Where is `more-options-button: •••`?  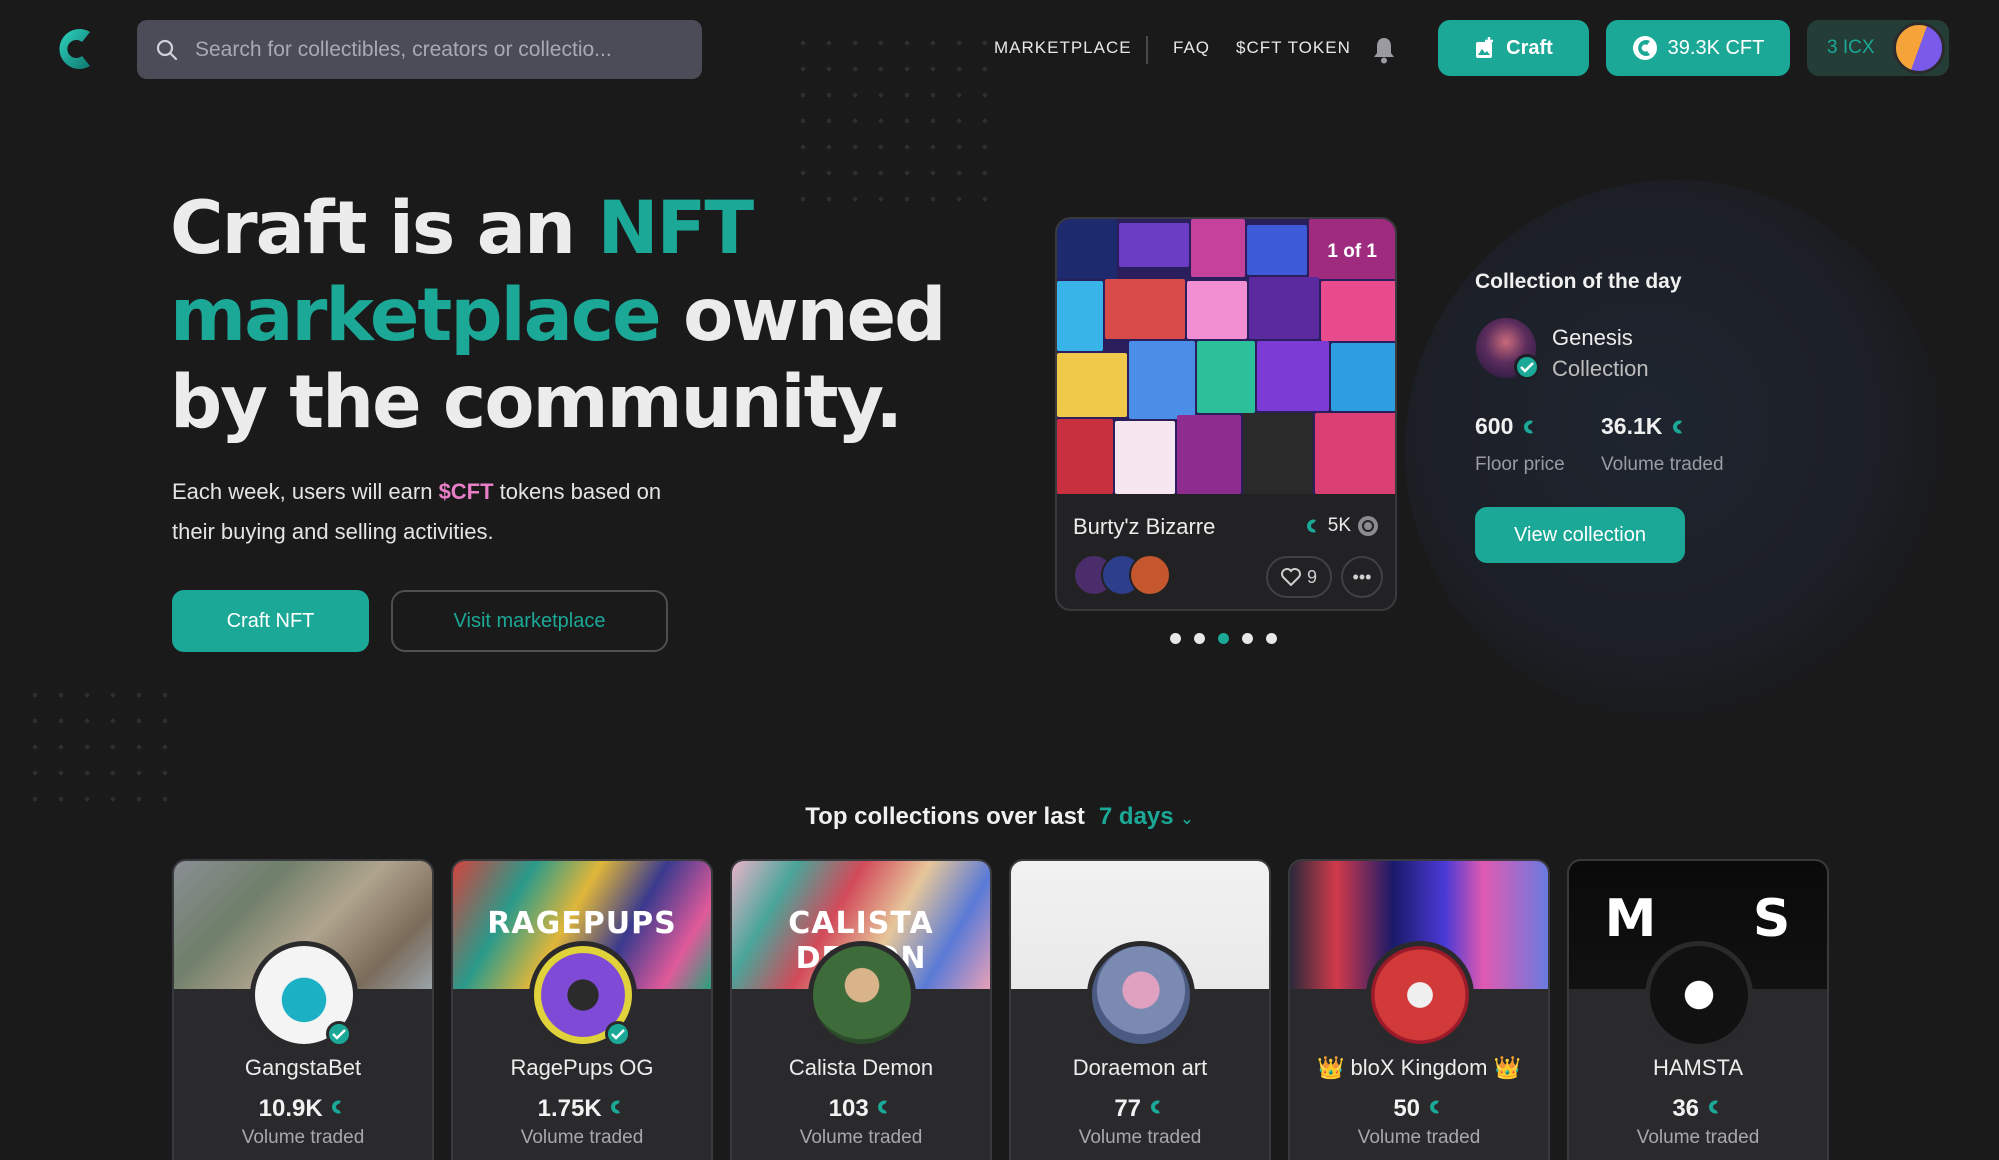
more-options-button: ••• is located at coordinates (1362, 577).